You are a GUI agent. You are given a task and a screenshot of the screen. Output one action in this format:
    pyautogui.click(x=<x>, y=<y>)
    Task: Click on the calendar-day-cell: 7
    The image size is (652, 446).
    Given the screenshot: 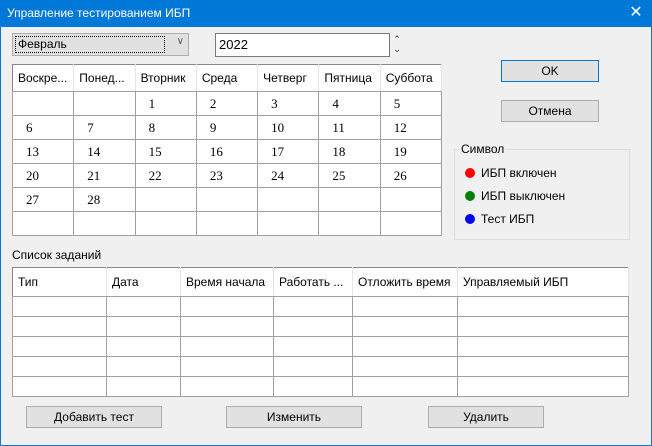 What is the action you would take?
    pyautogui.click(x=104, y=127)
    